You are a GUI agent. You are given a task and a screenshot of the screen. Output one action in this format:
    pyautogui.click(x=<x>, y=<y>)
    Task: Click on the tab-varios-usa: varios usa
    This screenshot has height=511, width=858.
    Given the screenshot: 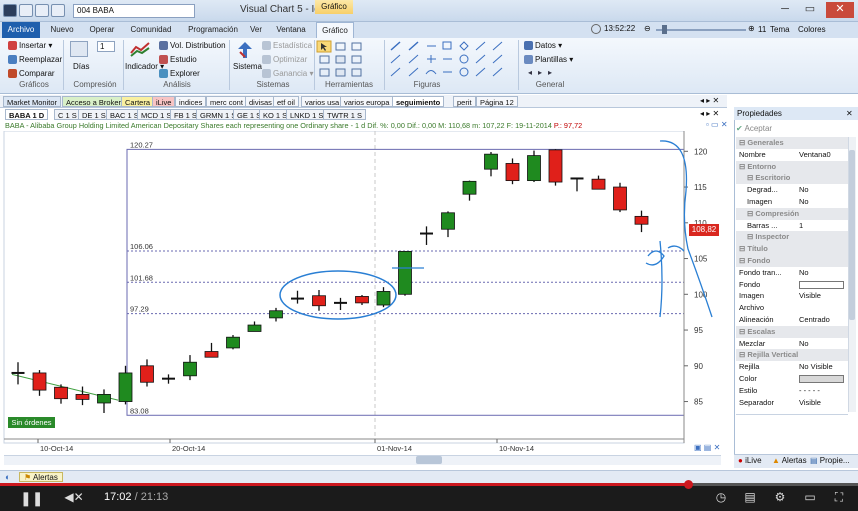 What is the action you would take?
    pyautogui.click(x=322, y=101)
    